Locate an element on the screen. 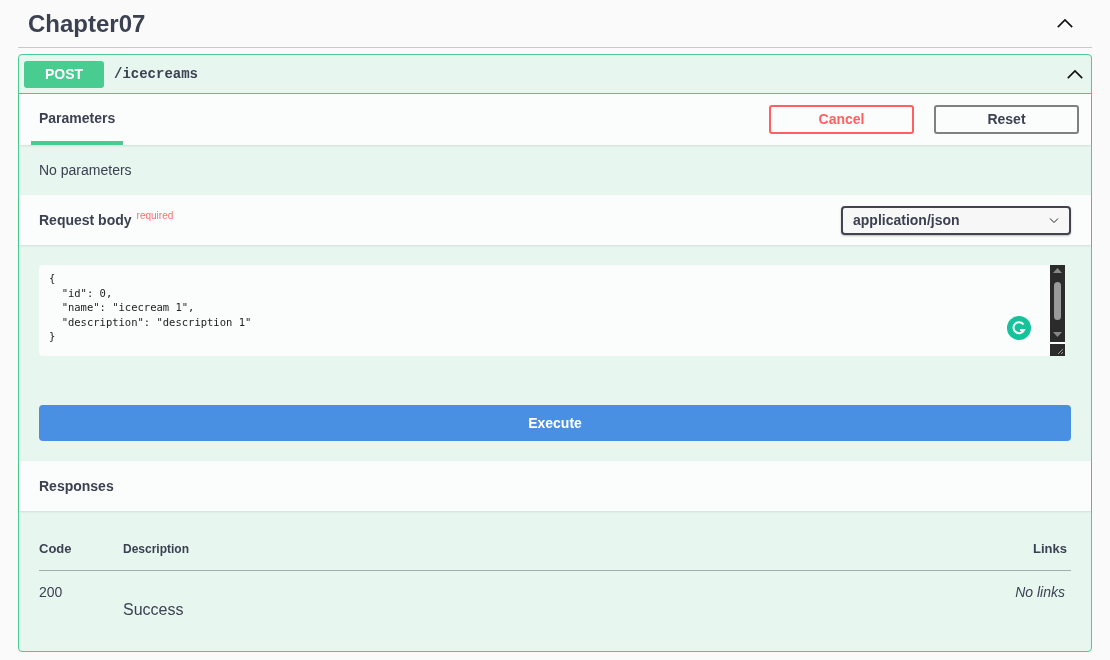 The width and height of the screenshot is (1110, 660). parameters-tab: Parameters is located at coordinates (77, 119).